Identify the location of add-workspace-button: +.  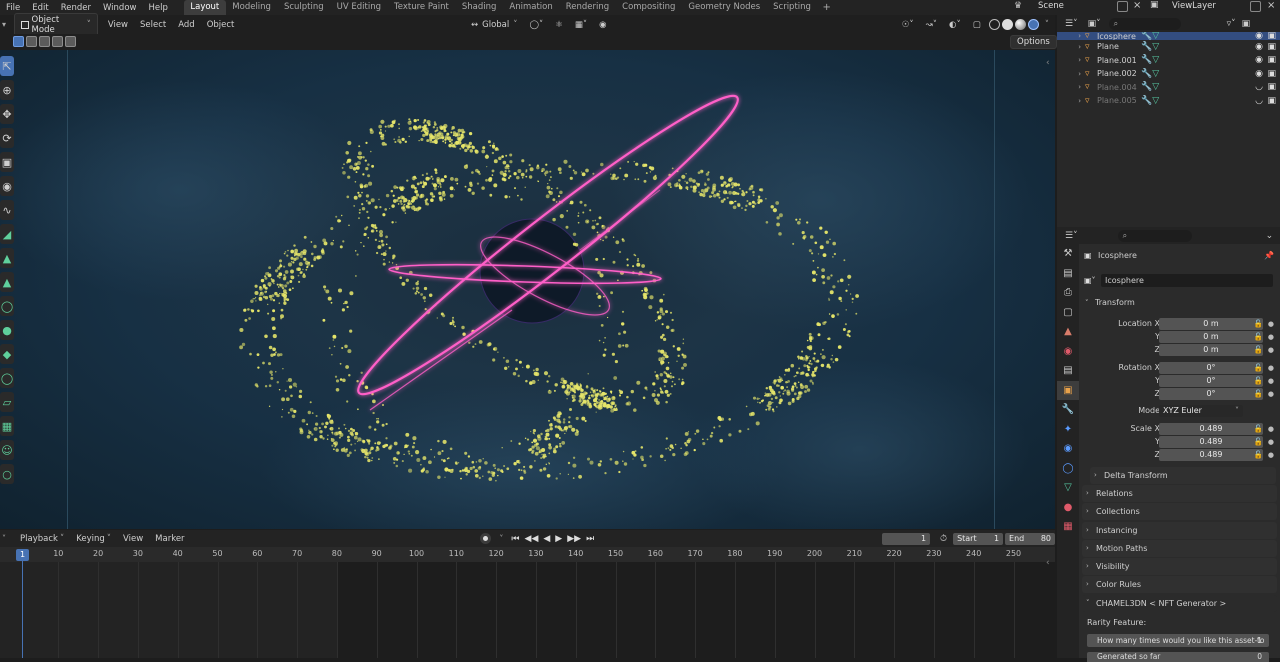
(826, 7).